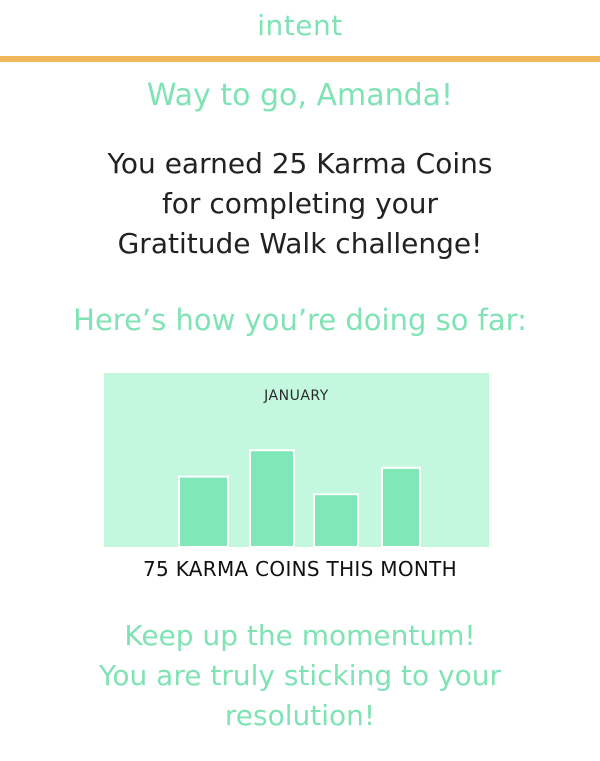 The width and height of the screenshot is (600, 761). What do you see at coordinates (300, 59) in the screenshot?
I see `header-divider` at bounding box center [300, 59].